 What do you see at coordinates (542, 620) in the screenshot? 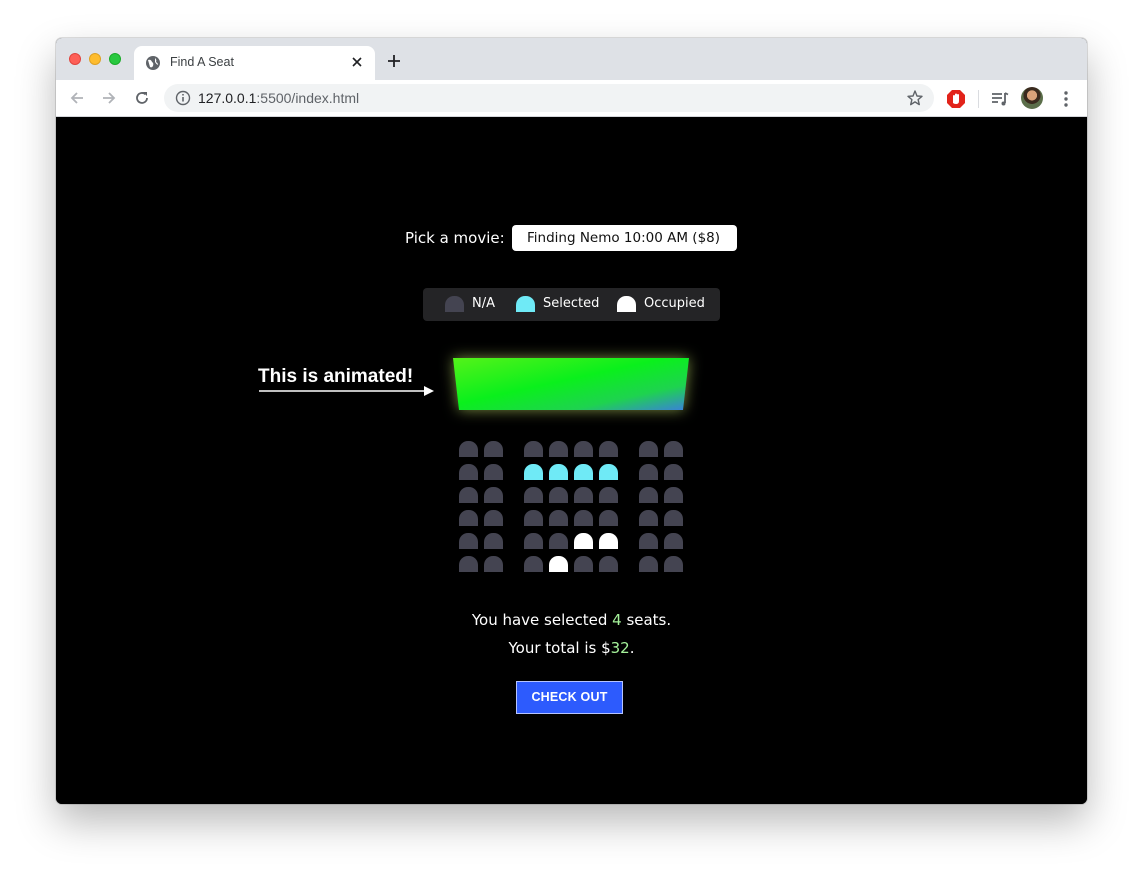
I see `summary-prefix-1: You have selected` at bounding box center [542, 620].